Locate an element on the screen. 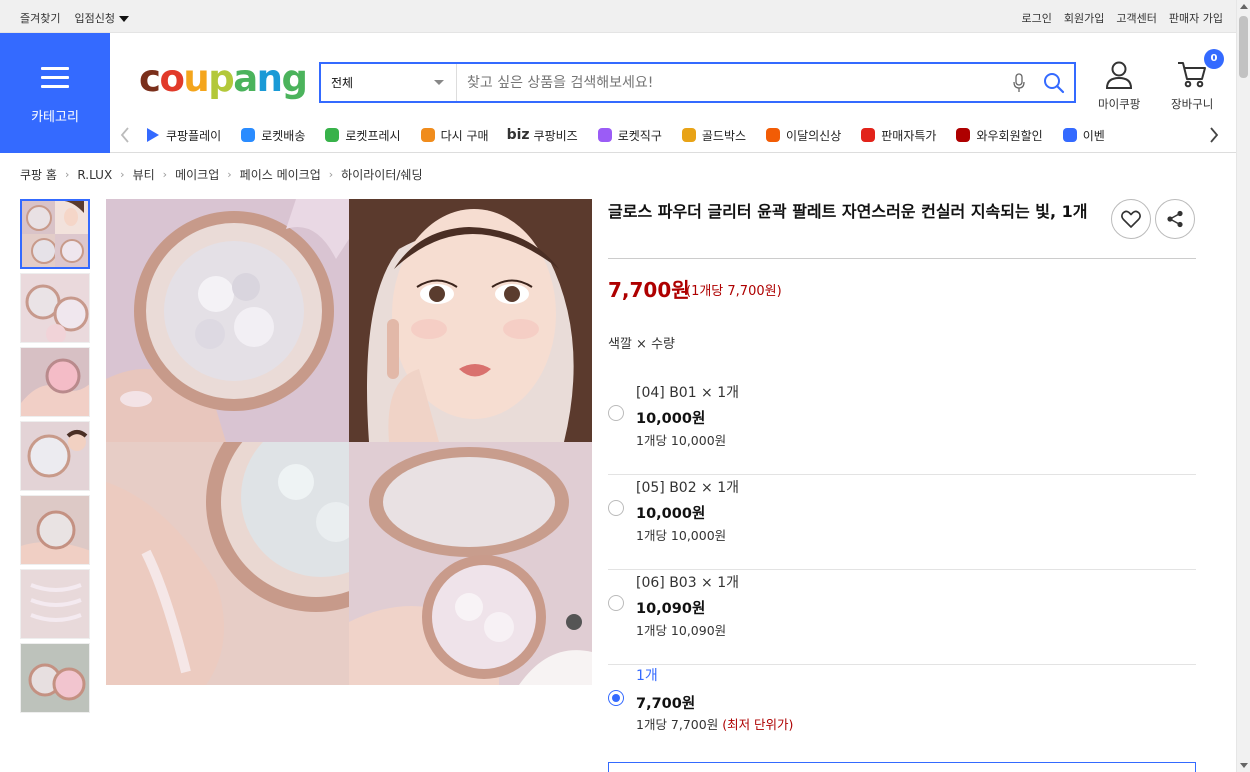  coupang-logo: coupang is located at coordinates (224, 78).